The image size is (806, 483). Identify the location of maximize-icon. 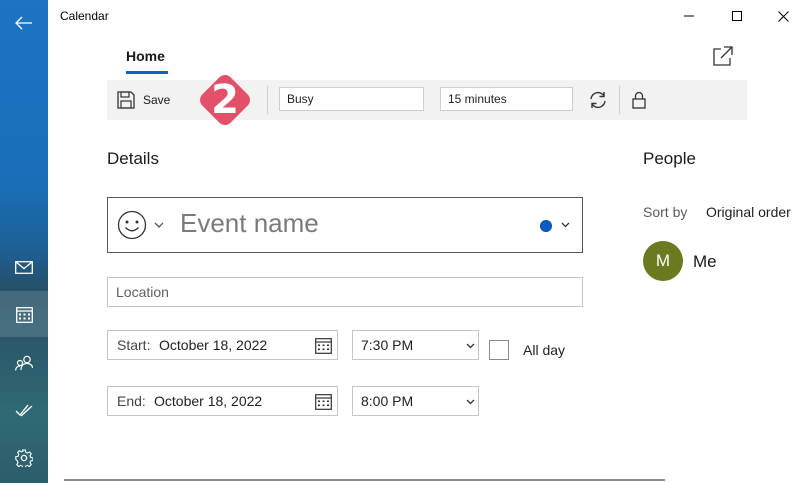
(737, 16).